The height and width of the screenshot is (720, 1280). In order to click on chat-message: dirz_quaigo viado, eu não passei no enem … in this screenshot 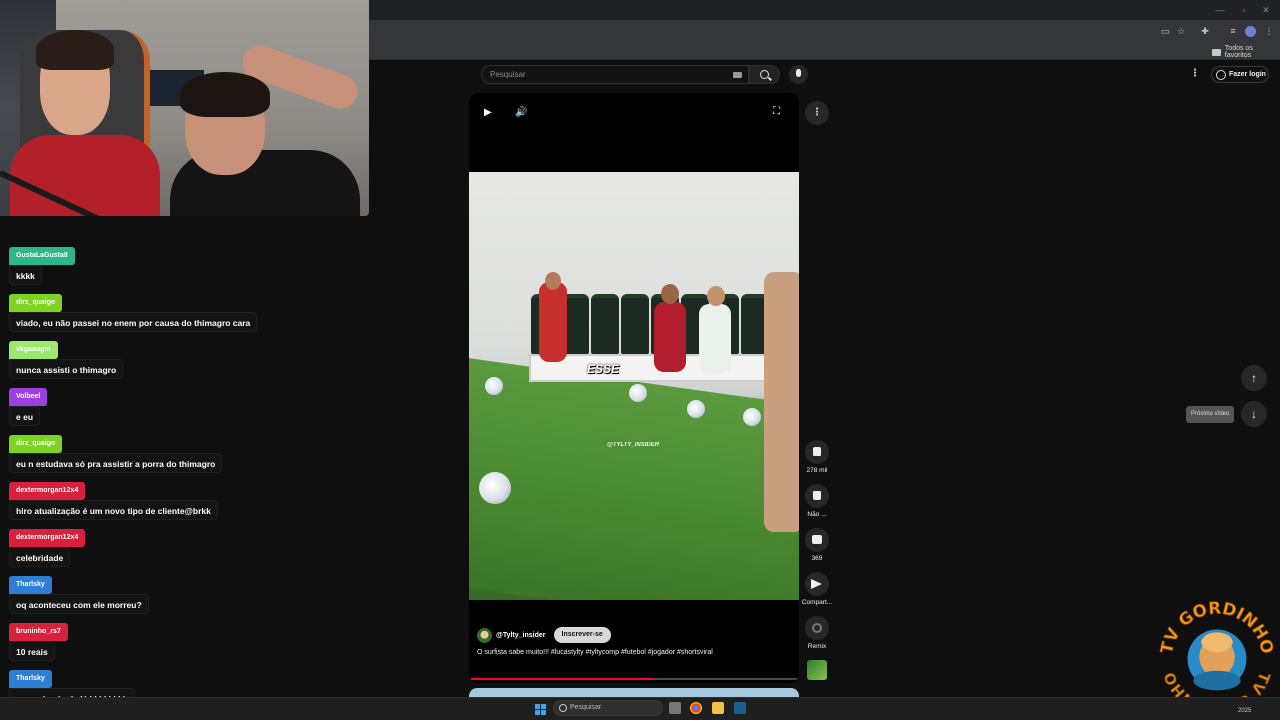, I will do `click(133, 311)`.